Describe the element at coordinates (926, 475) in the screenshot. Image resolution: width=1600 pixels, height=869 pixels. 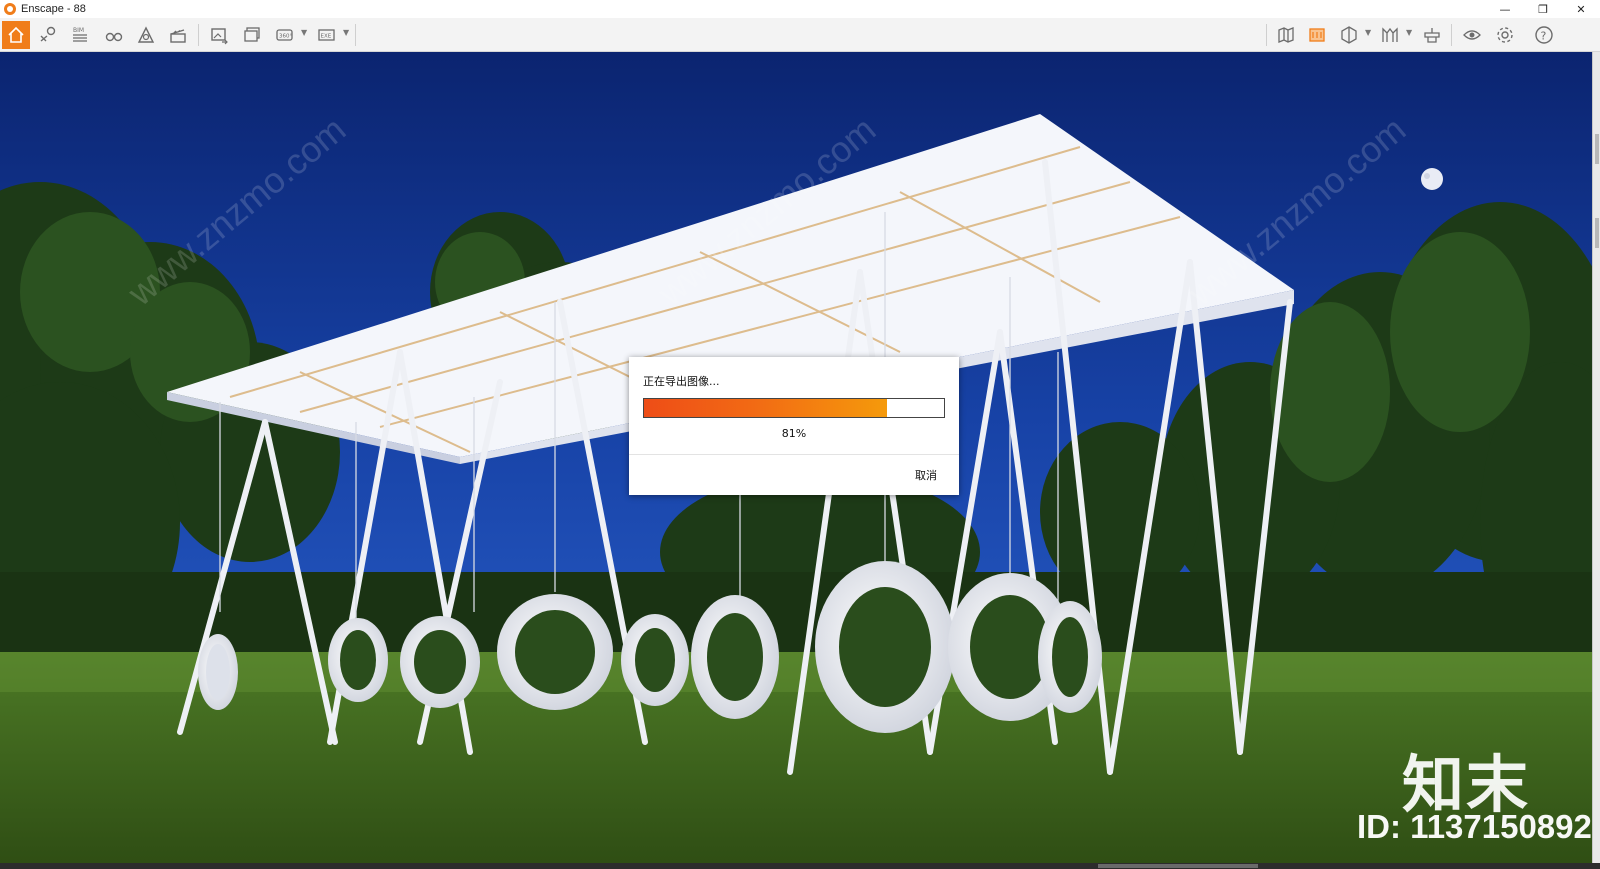
I see `cancel-button: 取消` at that location.